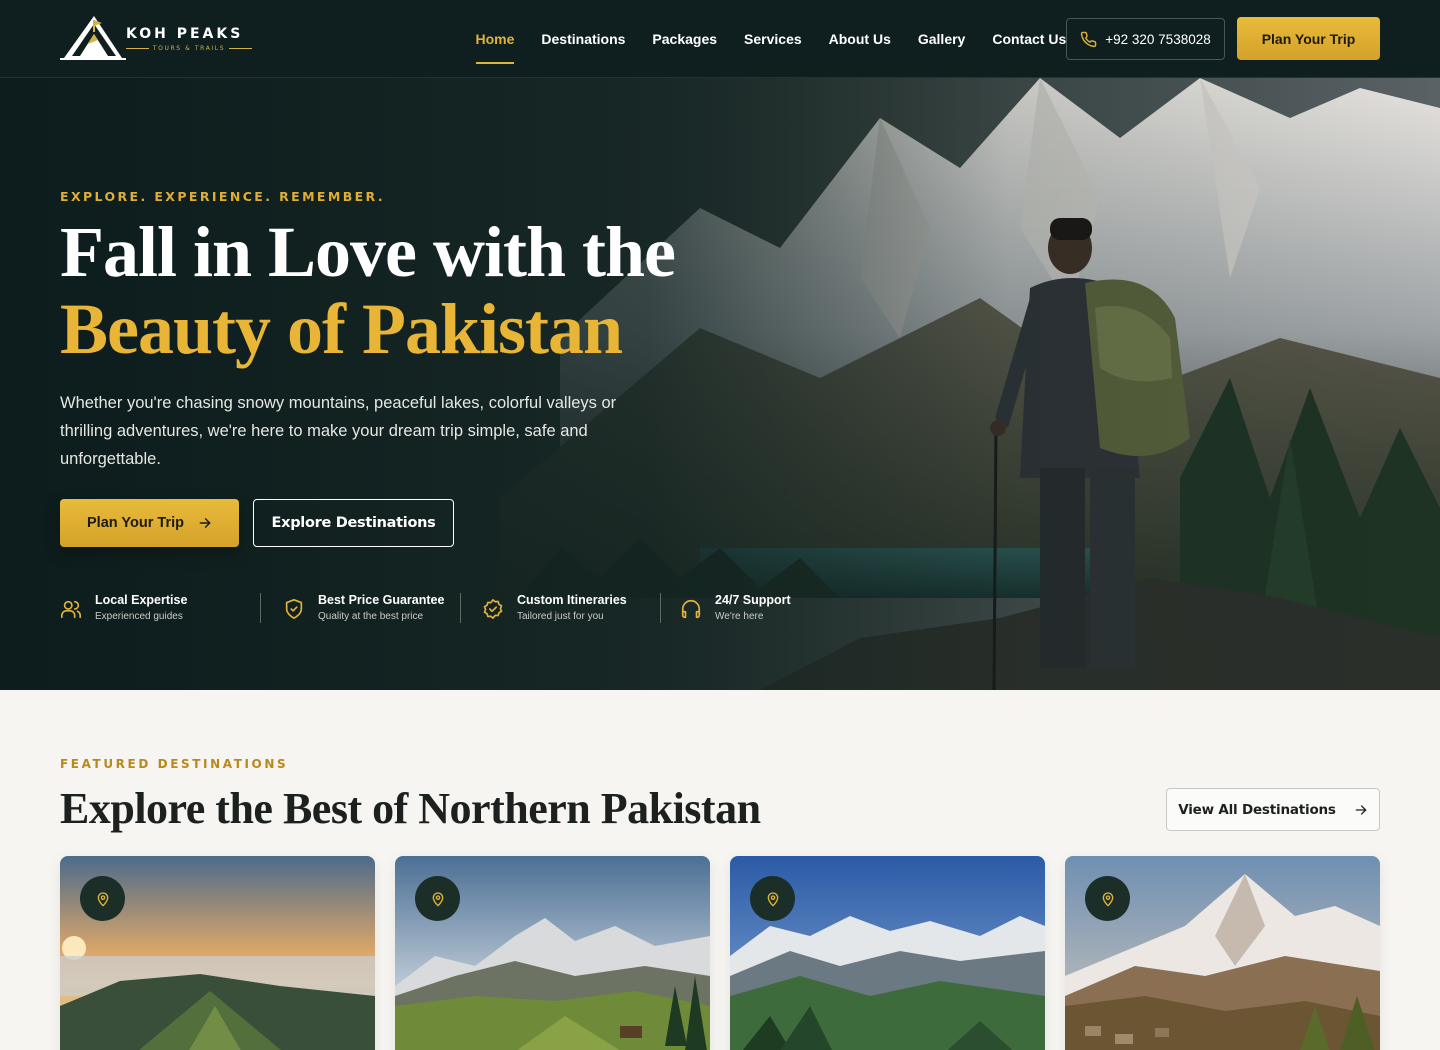 This screenshot has height=1050, width=1440. I want to click on feature-subtitle: Tailored just for you, so click(560, 616).